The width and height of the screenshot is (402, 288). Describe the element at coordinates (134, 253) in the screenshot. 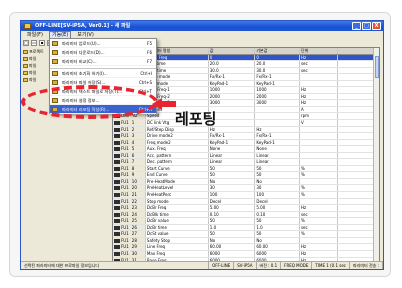

I see `row-number: 30` at that location.